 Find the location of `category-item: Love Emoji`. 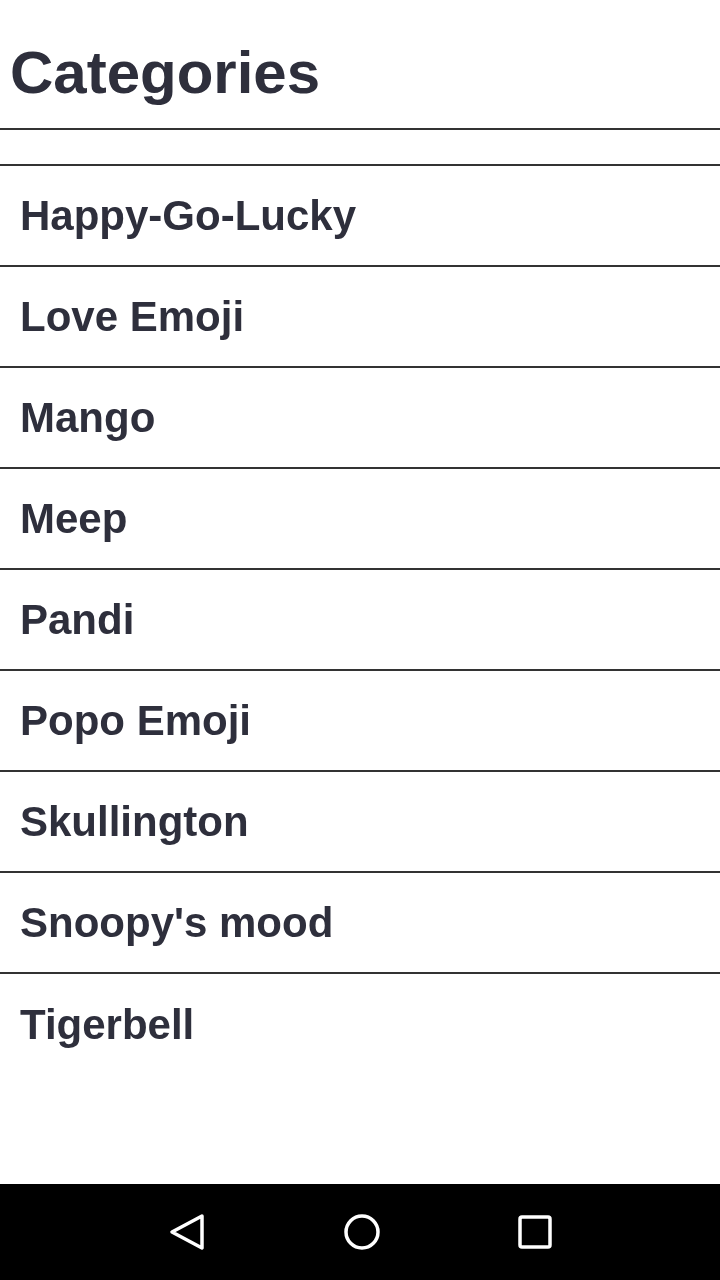

category-item: Love Emoji is located at coordinates (360, 317).